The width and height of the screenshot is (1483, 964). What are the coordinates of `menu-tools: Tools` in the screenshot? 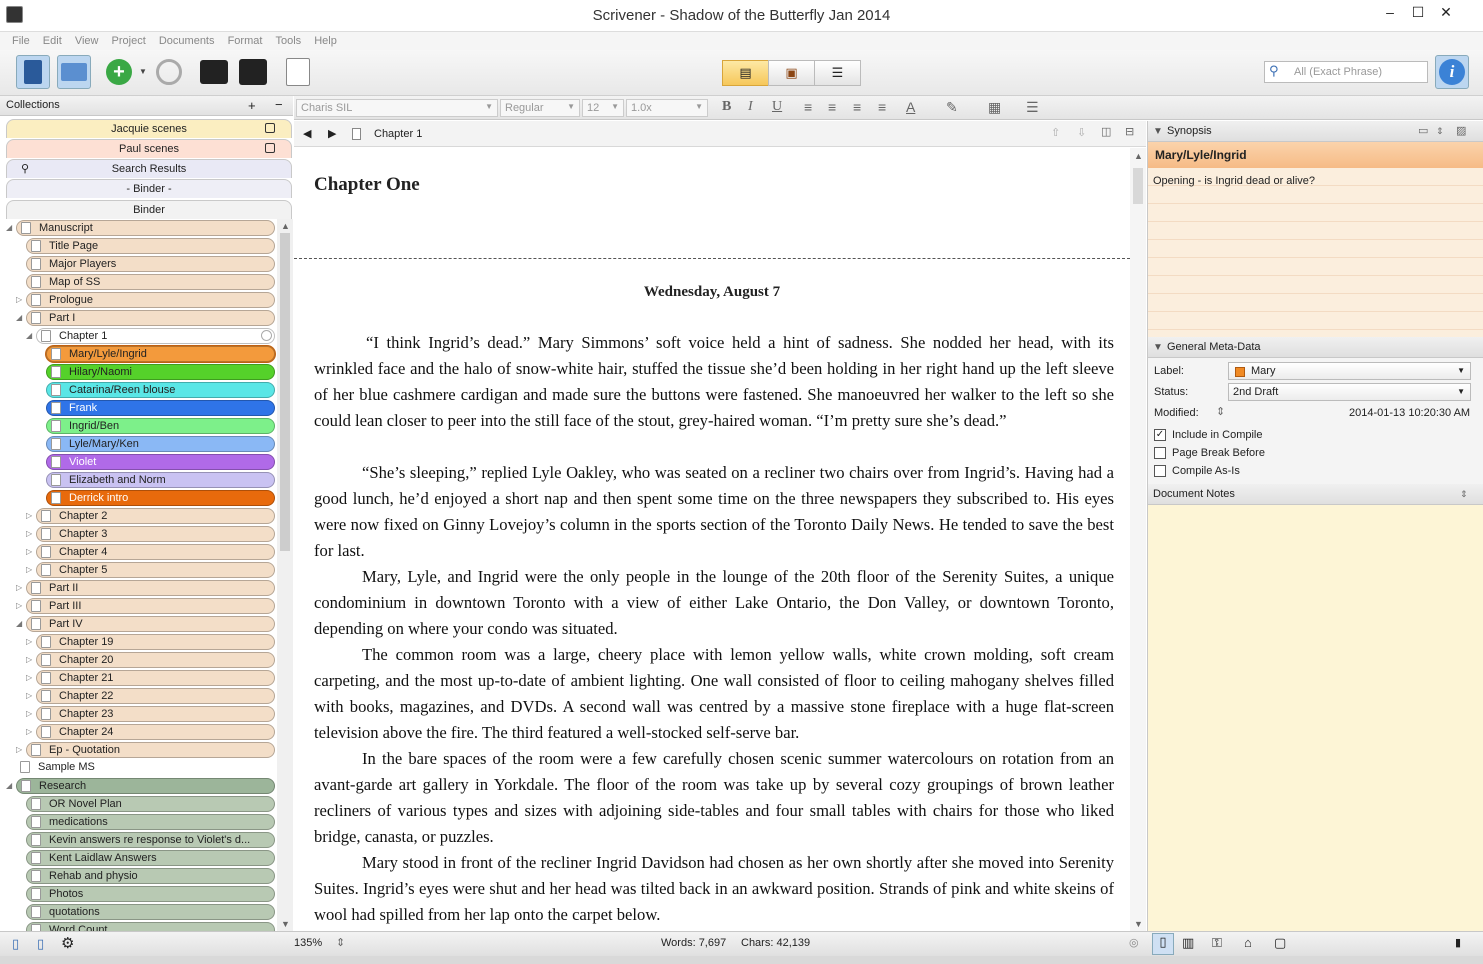 It's located at (288, 41).